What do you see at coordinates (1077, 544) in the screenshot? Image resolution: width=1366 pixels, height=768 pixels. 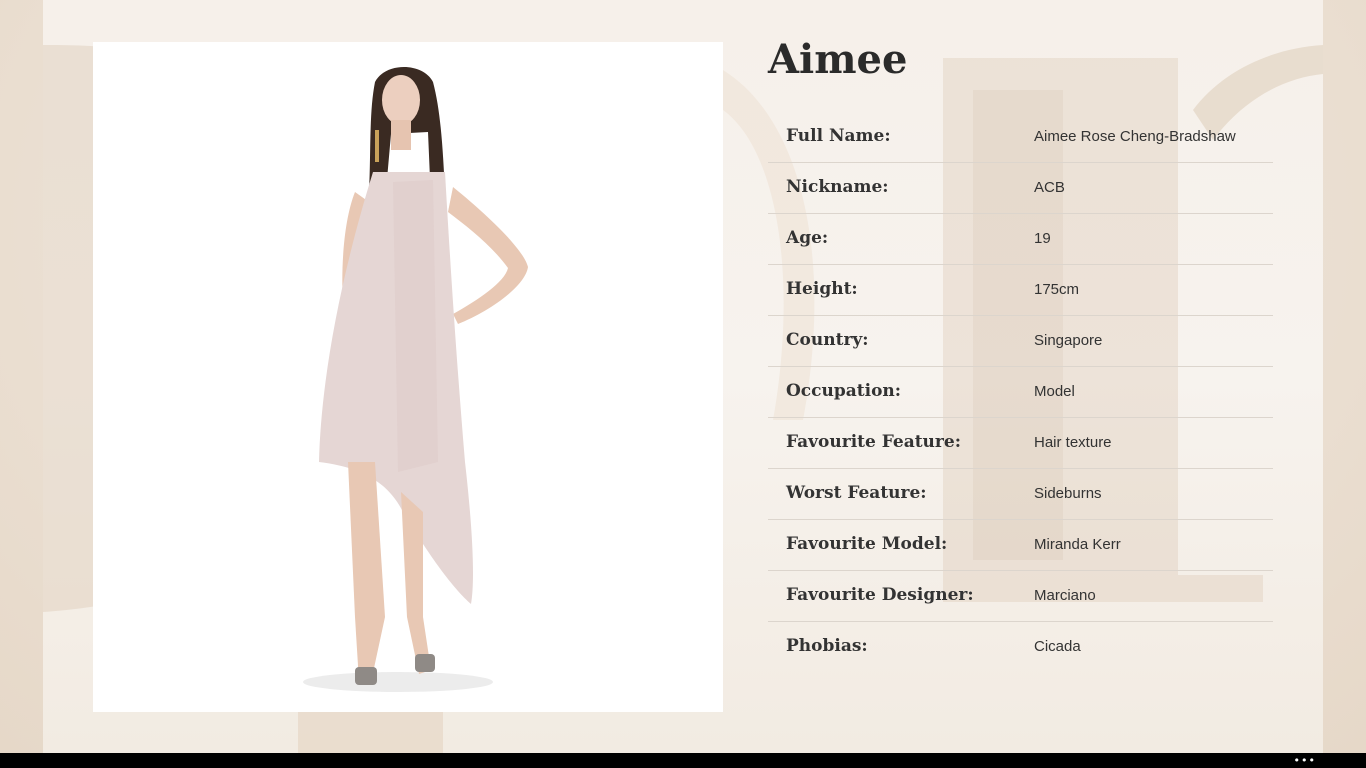 I see `detail-value: Miranda Kerr` at bounding box center [1077, 544].